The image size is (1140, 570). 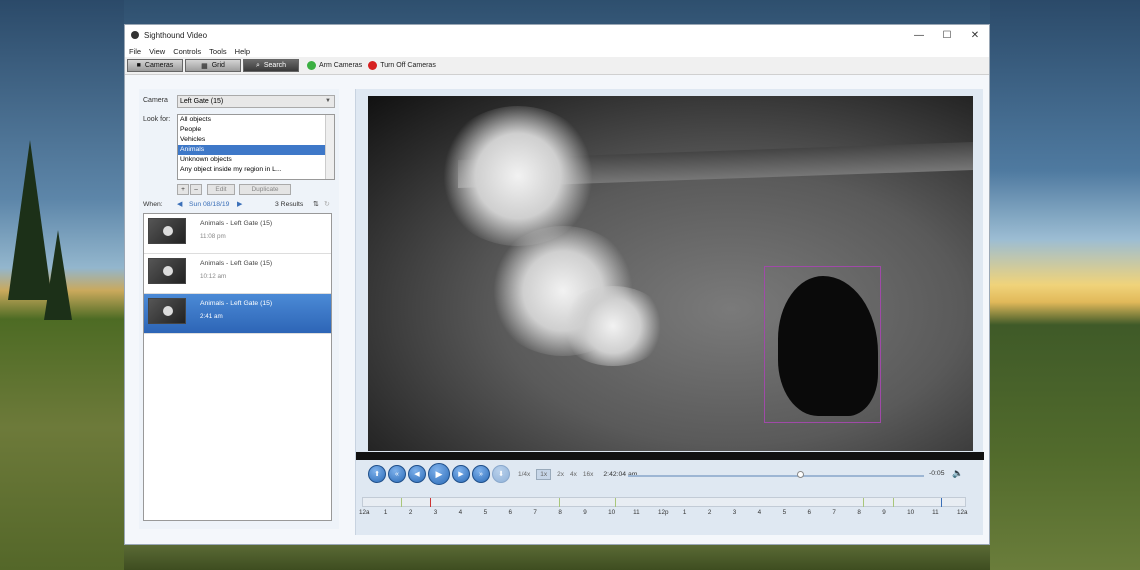 What do you see at coordinates (265, 189) in the screenshot?
I see `duplicate-button: Duplicate` at bounding box center [265, 189].